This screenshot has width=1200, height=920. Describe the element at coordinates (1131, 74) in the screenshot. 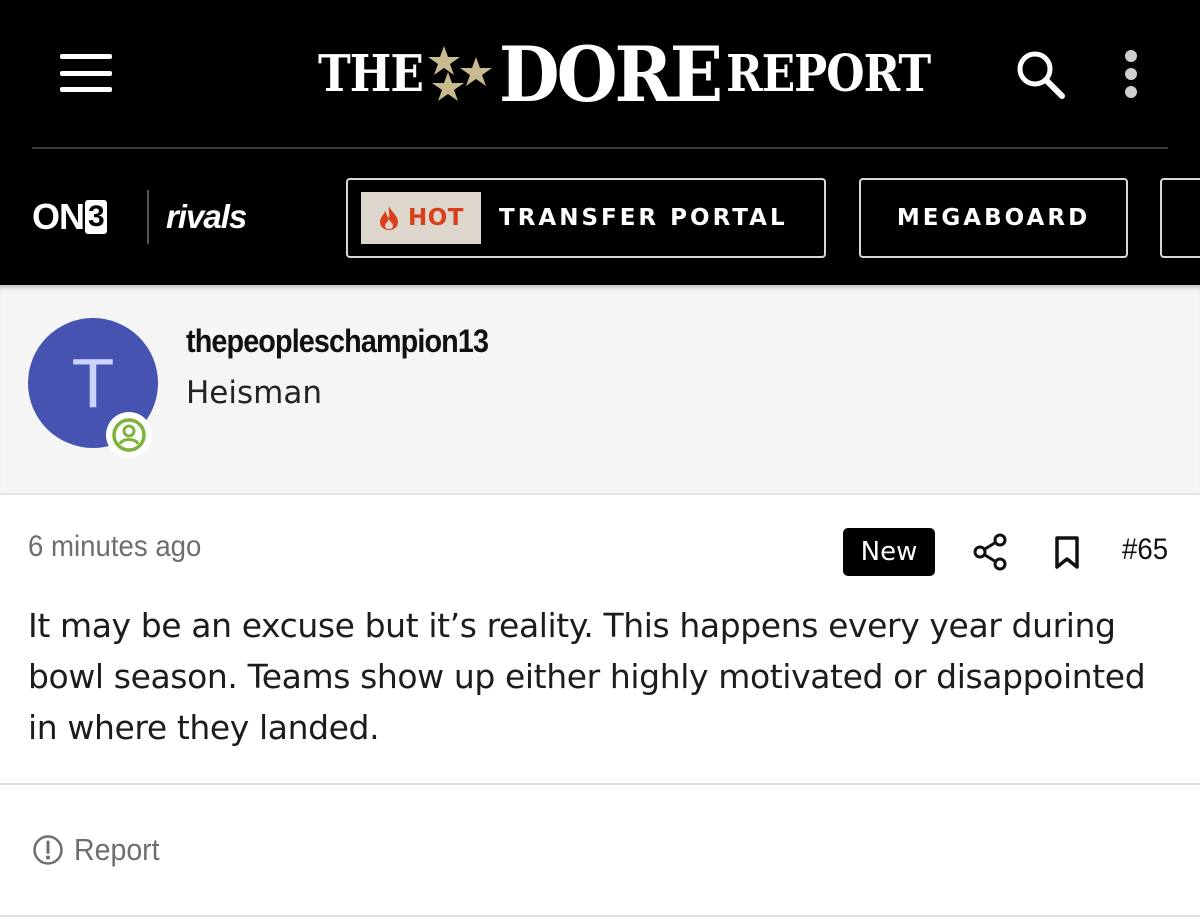

I see `more-vertical-icon` at that location.